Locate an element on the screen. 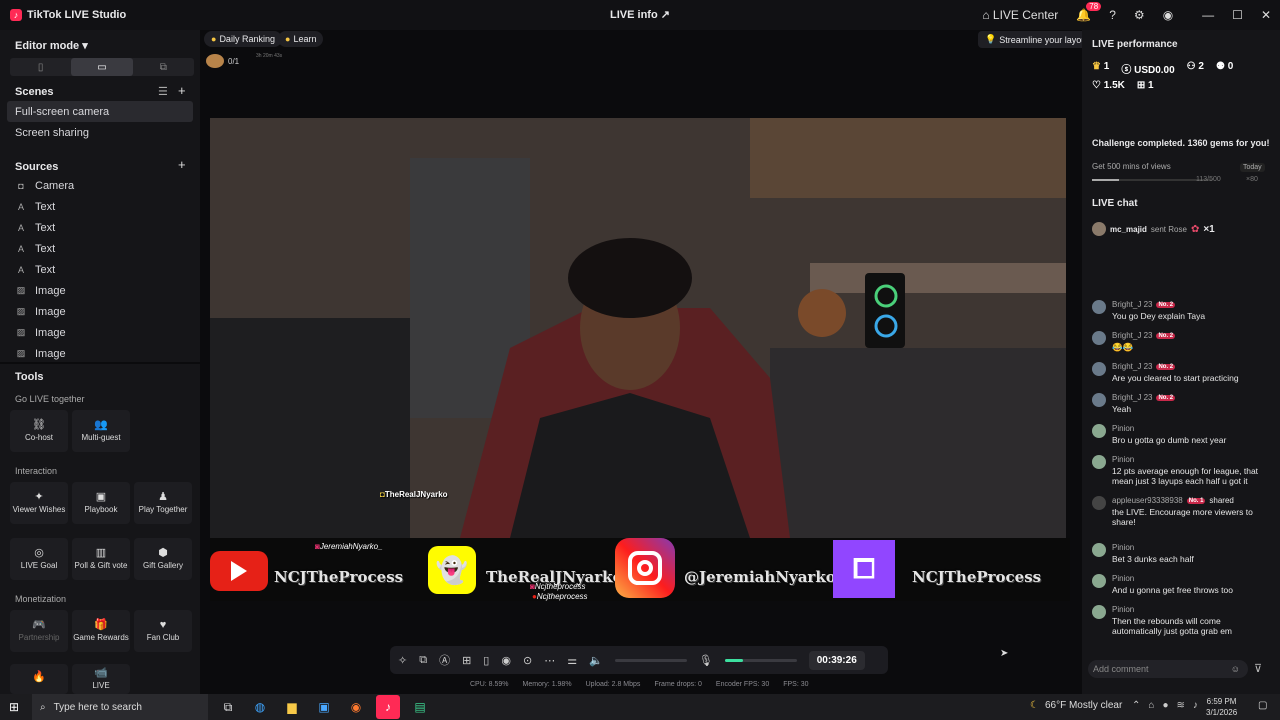  notification-icon: 🔔 78 is located at coordinates (1089, 12).